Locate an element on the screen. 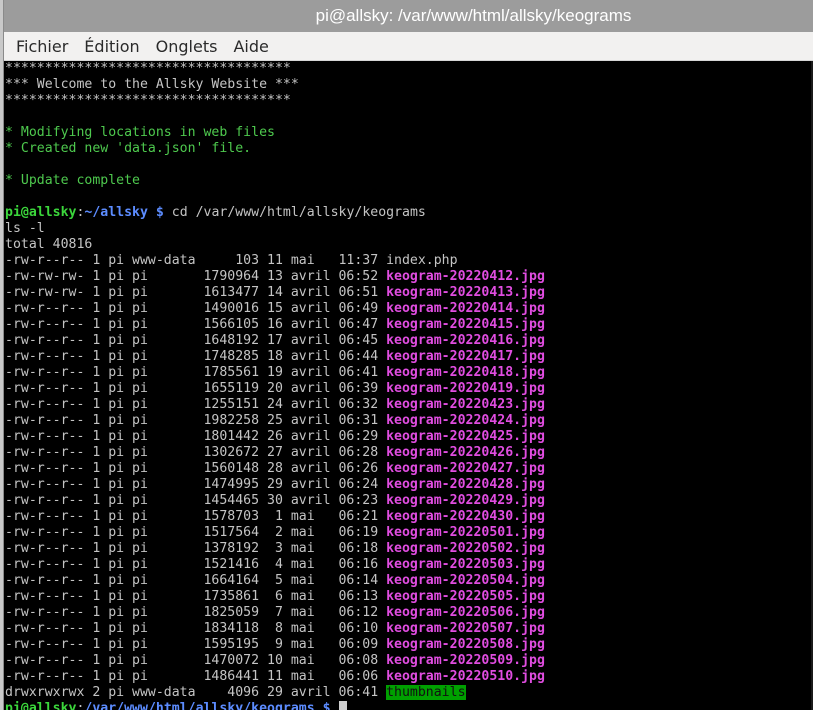 Image resolution: width=813 pixels, height=710 pixels. file-meta: -rw-r--r-- 1 pi pi 1834118 8 mai 06:10 is located at coordinates (196, 628).